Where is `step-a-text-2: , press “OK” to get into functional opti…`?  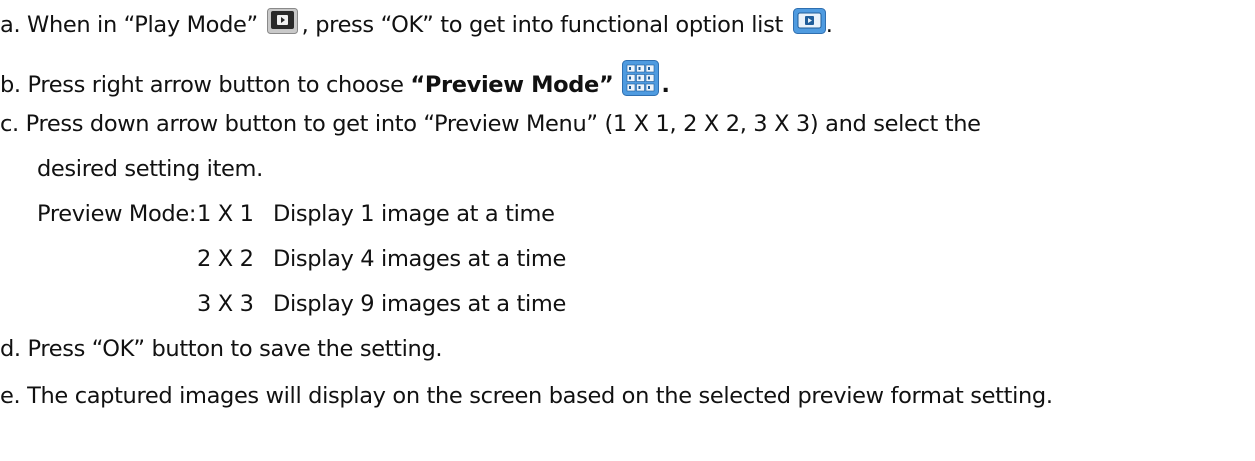
step-a-text-2: , press “OK” to get into functional opti… is located at coordinates (545, 25).